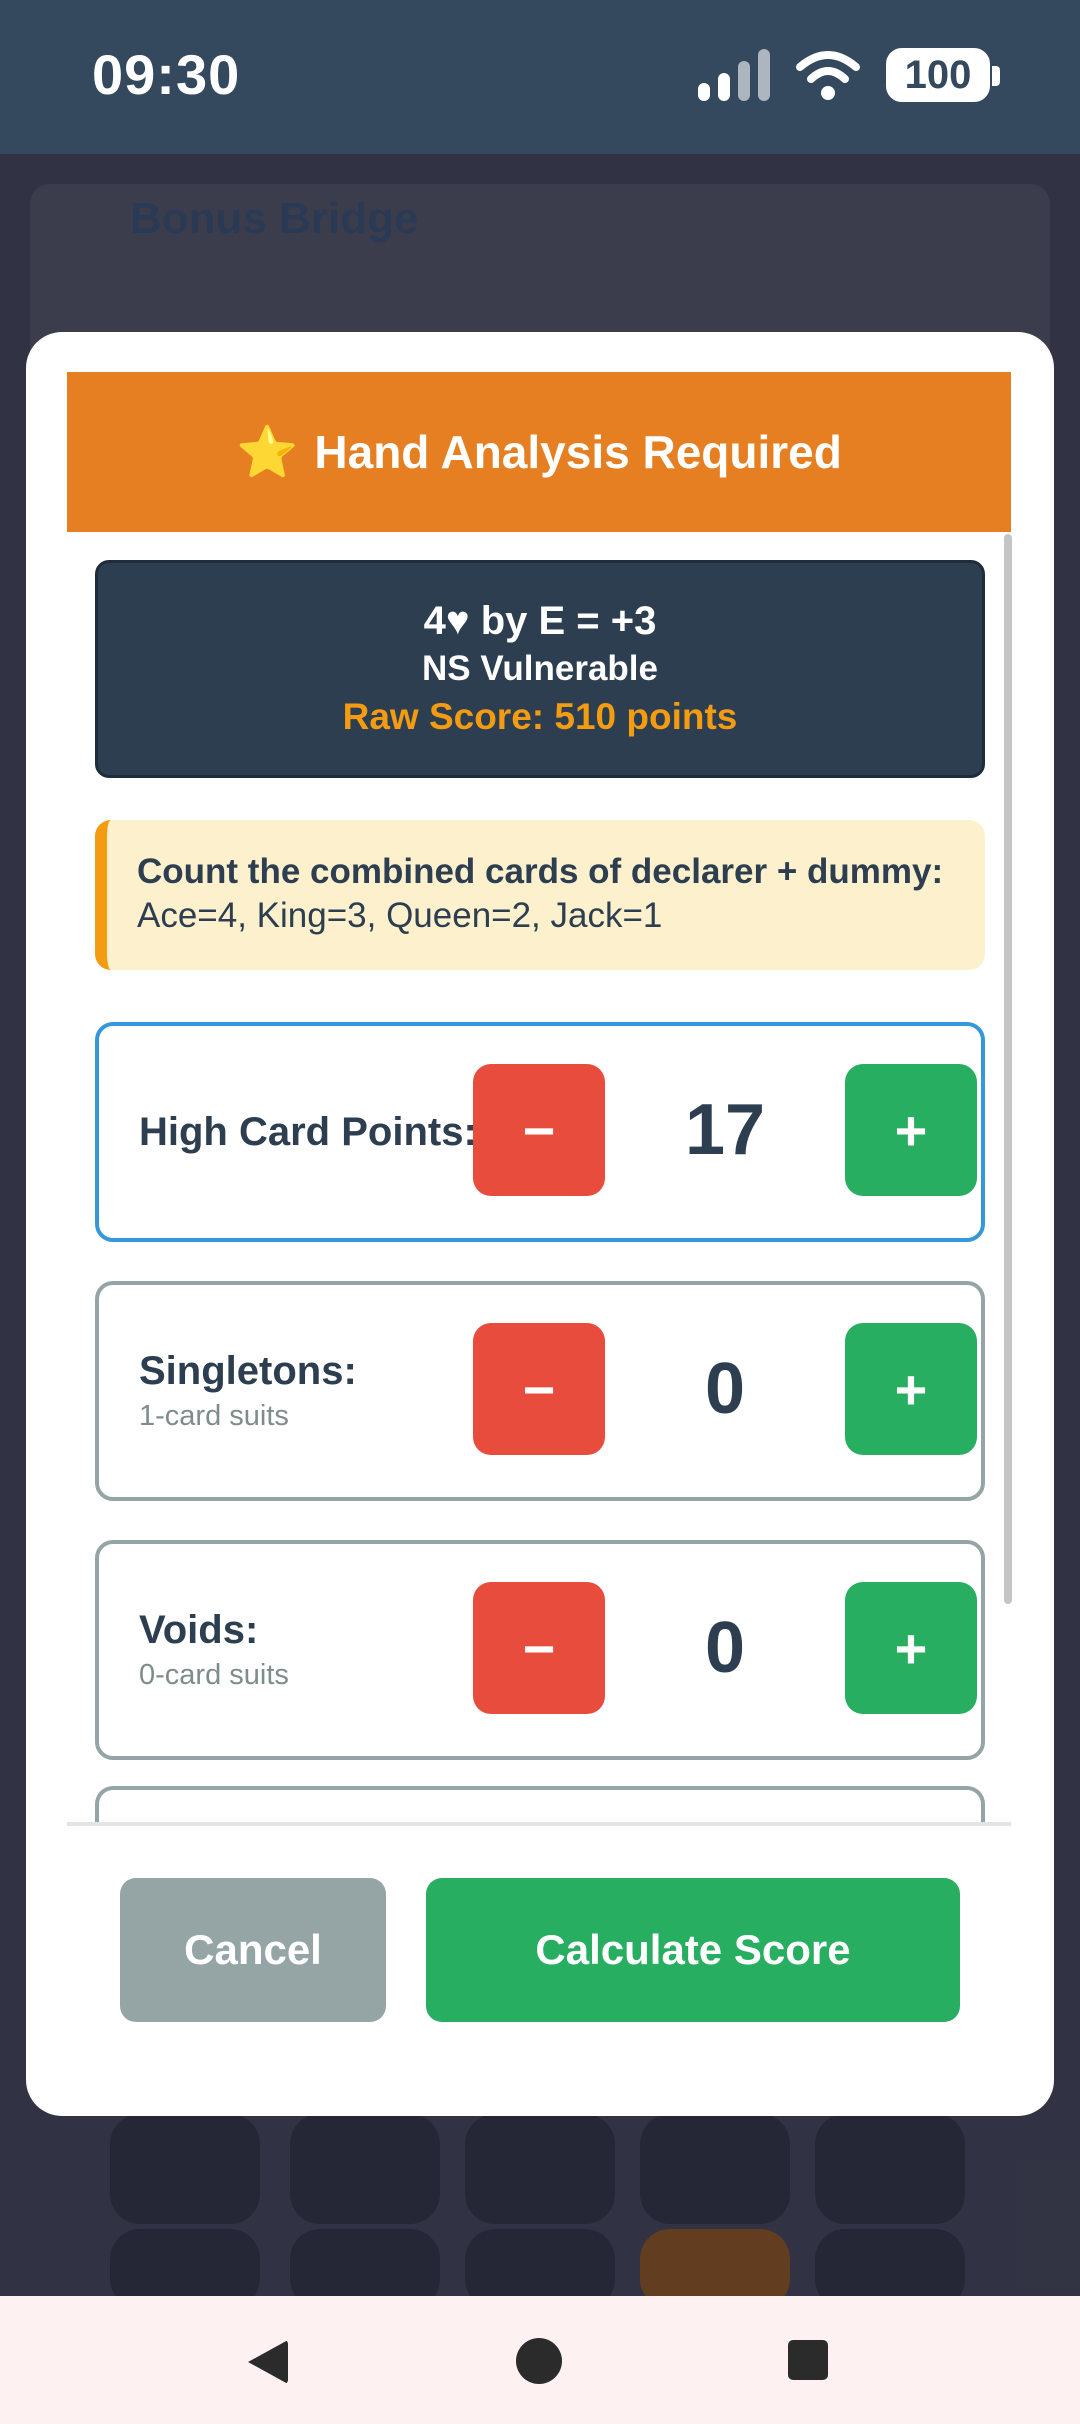  Describe the element at coordinates (911, 1648) in the screenshot. I see `voids-increment-button: +` at that location.